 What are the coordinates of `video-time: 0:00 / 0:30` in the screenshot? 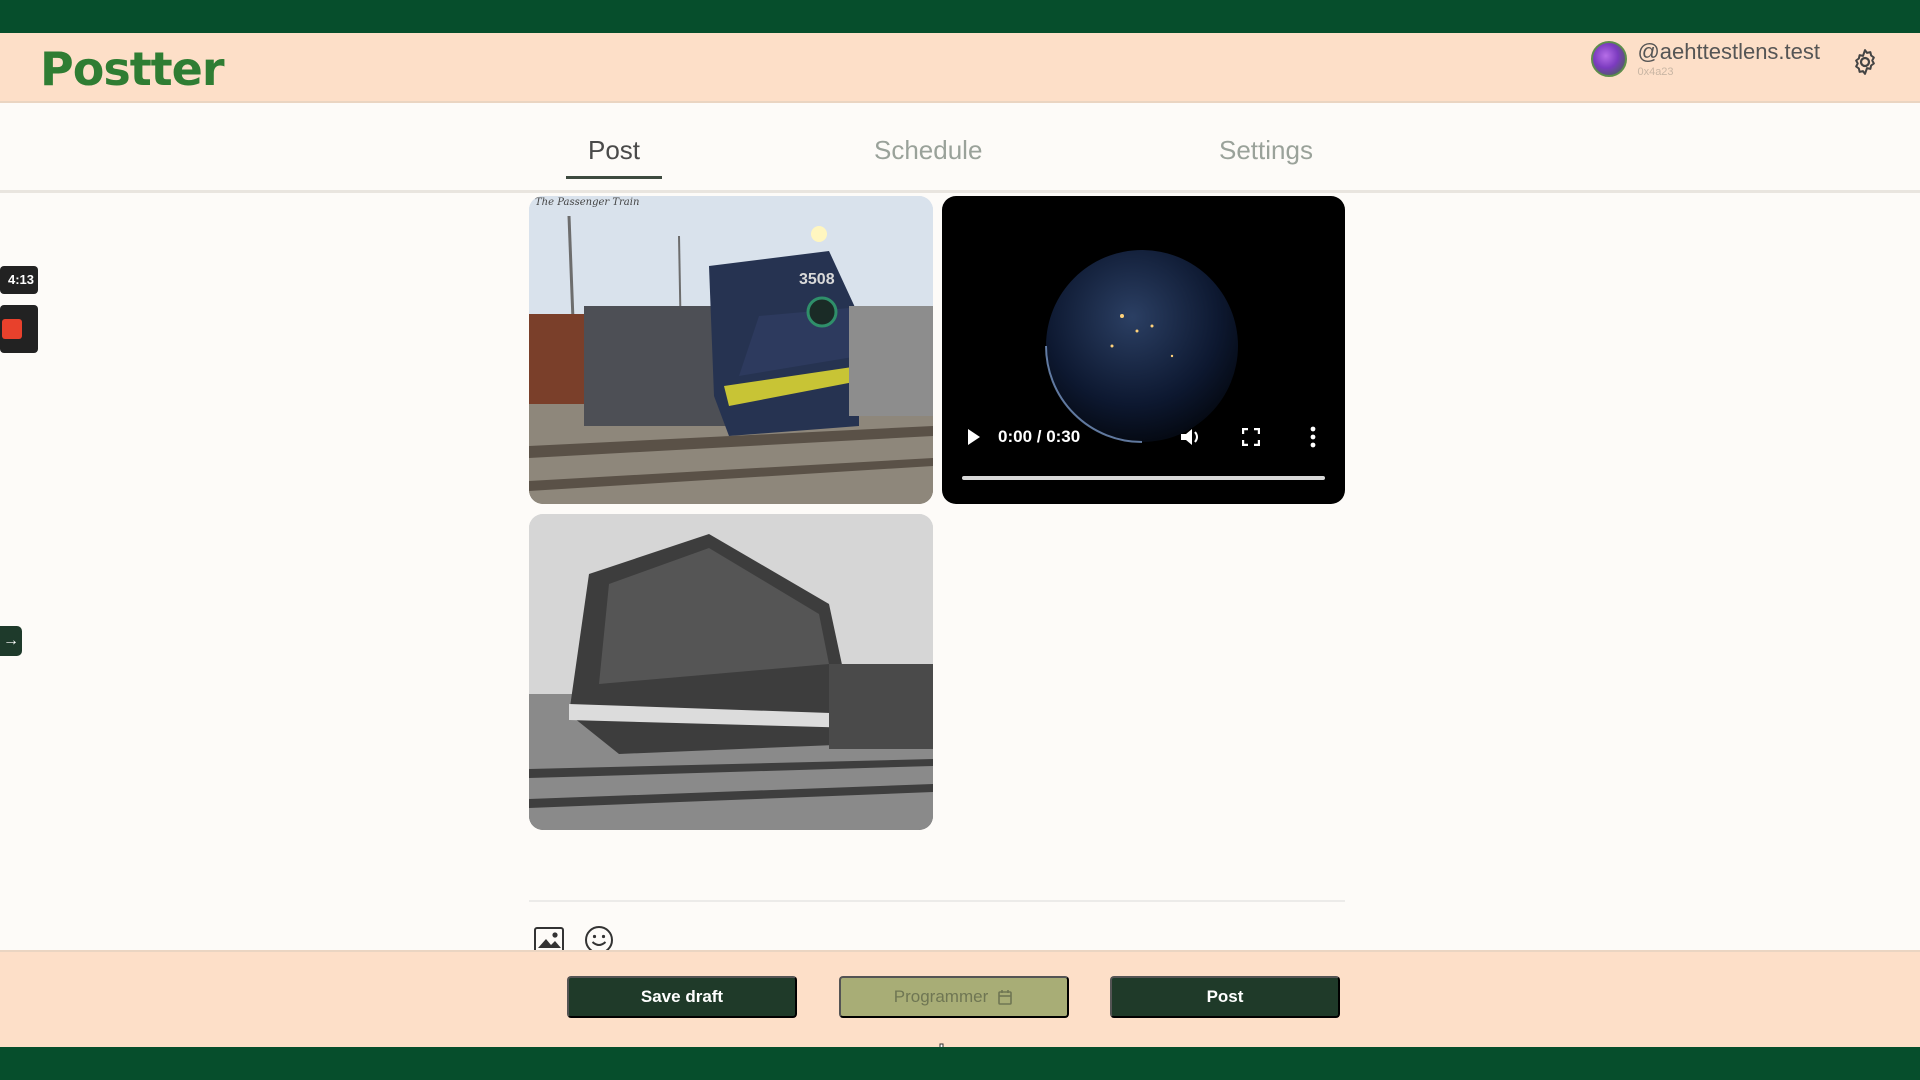 It's located at (1039, 436).